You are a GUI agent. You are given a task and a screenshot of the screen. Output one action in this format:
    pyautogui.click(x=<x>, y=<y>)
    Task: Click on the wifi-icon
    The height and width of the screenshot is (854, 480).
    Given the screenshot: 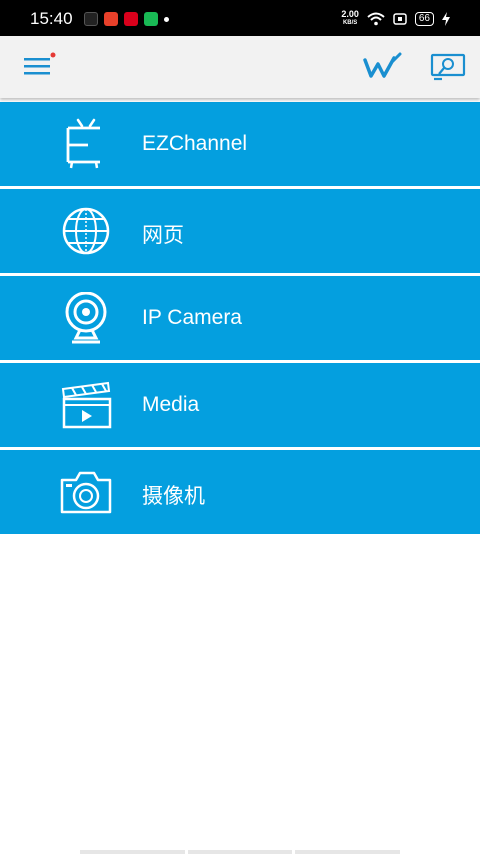 What is the action you would take?
    pyautogui.click(x=376, y=19)
    